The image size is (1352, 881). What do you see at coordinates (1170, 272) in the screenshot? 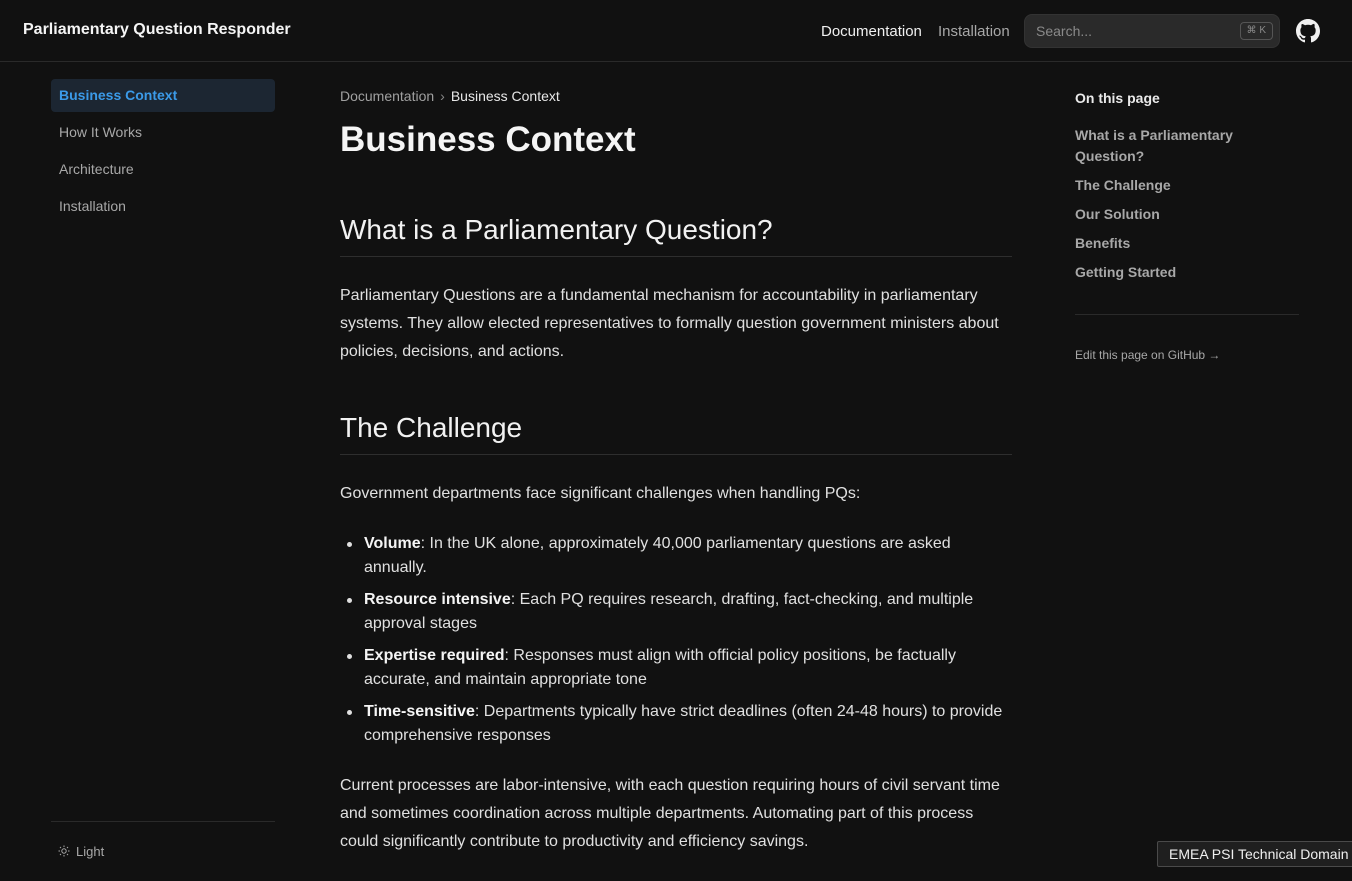
I see `toc-link-getting-started: Getting Started` at bounding box center [1170, 272].